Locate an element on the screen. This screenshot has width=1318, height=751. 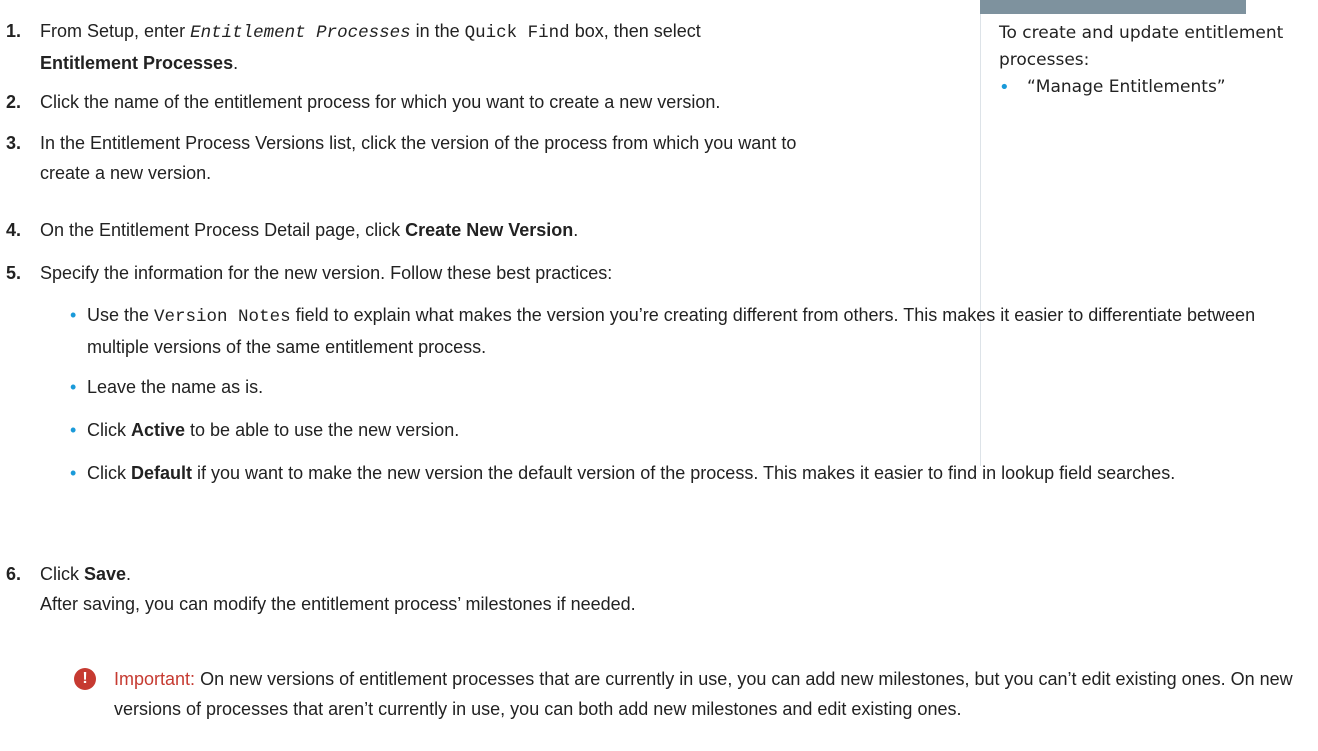
ui-term: Entitlement Processes is located at coordinates (137, 63).